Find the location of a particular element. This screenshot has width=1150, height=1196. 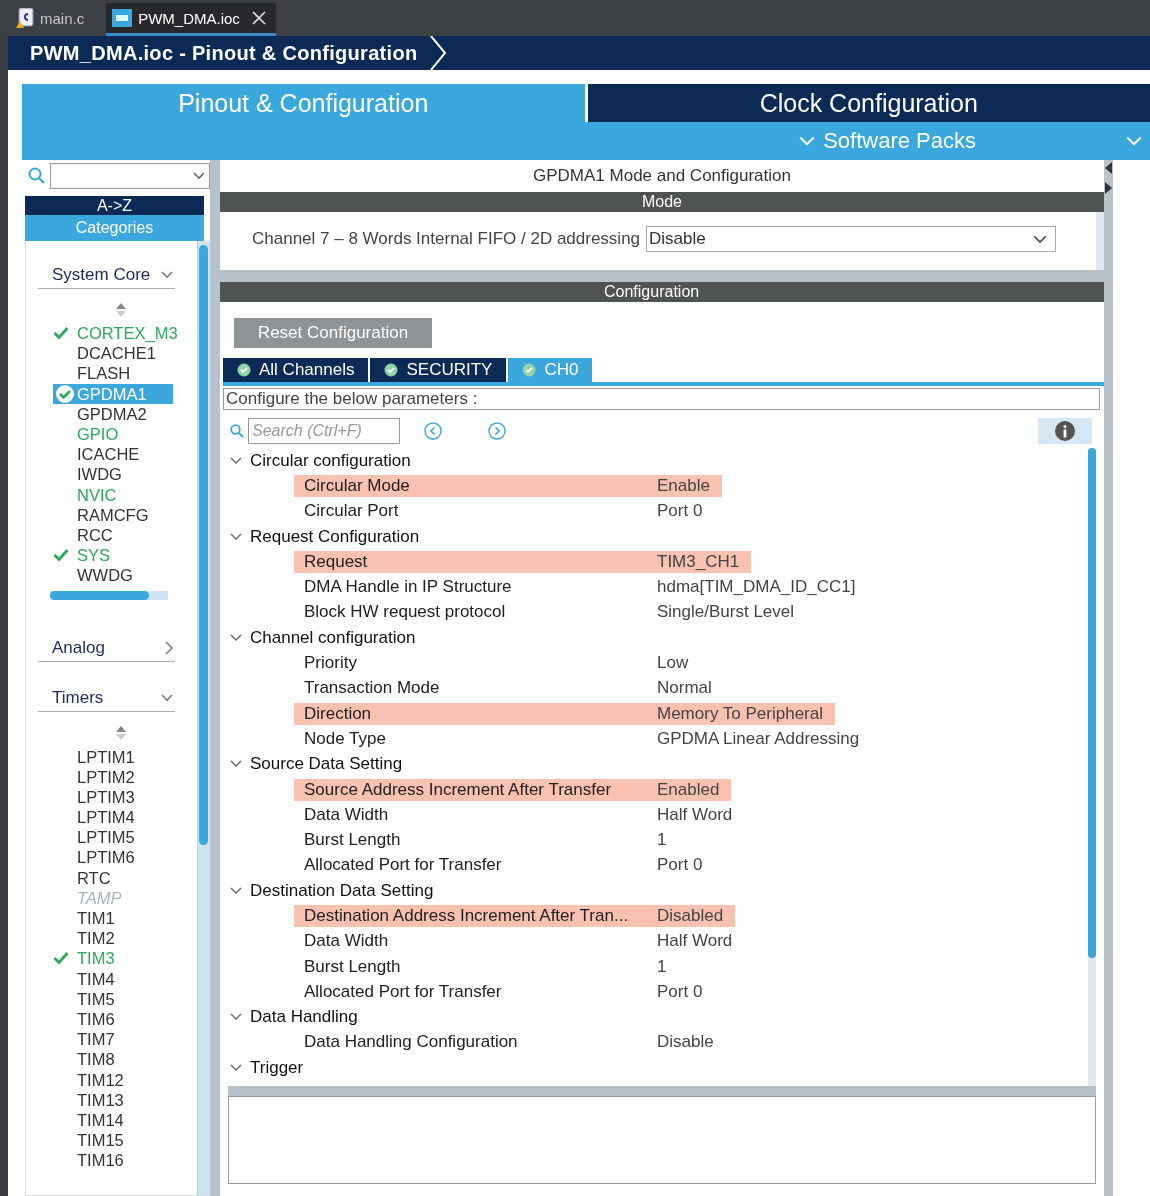

close-icon is located at coordinates (258, 18).